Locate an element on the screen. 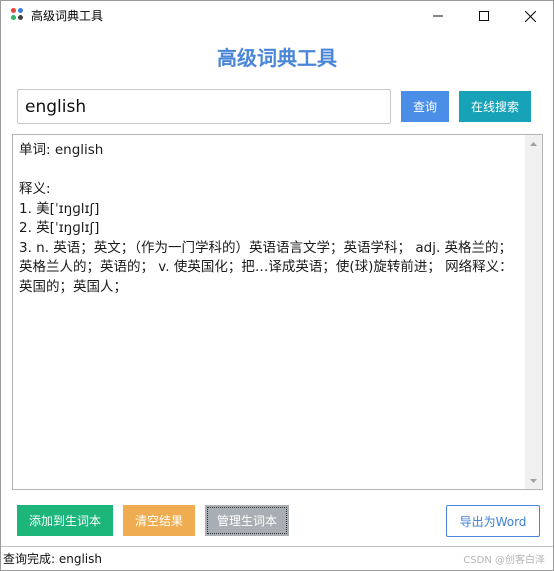 The height and width of the screenshot is (571, 554). export-word-button: 导出为Word is located at coordinates (493, 521).